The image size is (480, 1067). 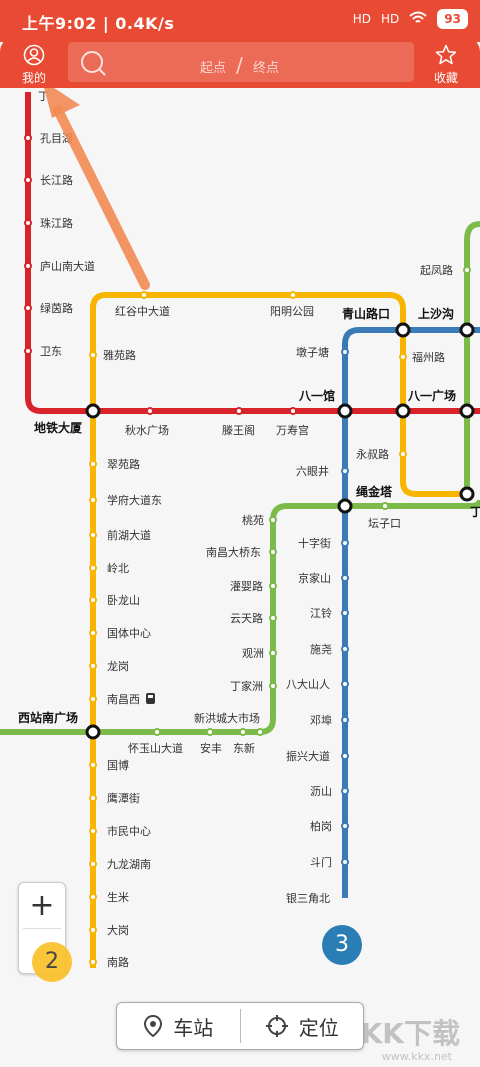 What do you see at coordinates (253, 653) in the screenshot?
I see `station-gz: 观洲` at bounding box center [253, 653].